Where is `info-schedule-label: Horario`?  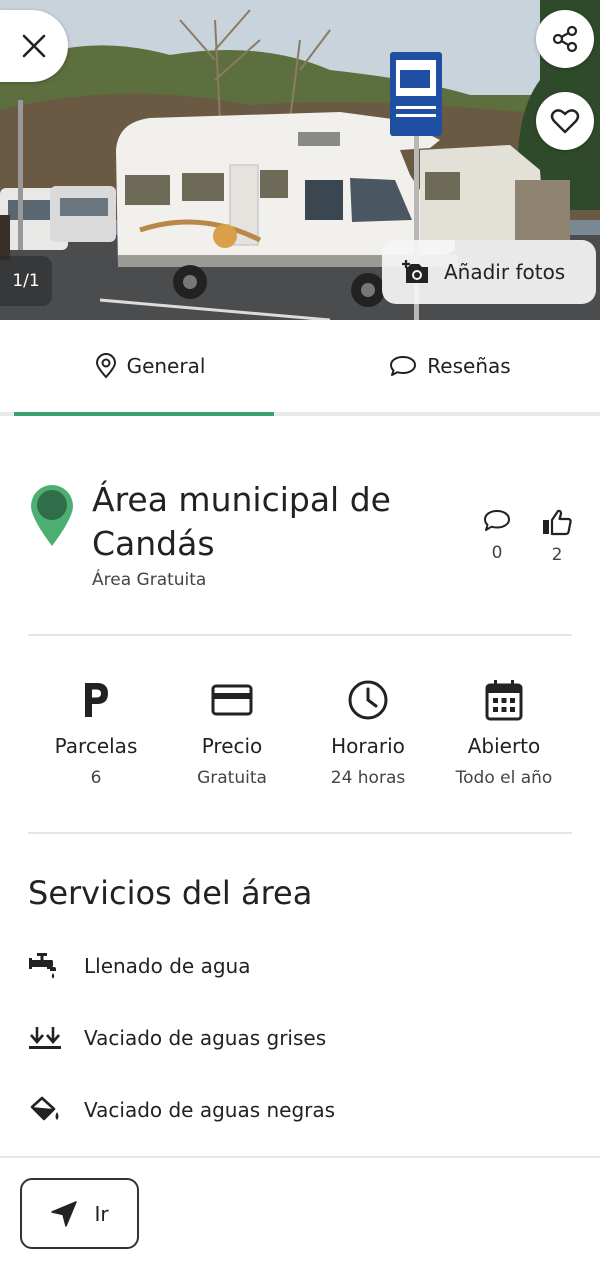
info-schedule-label: Horario is located at coordinates (368, 746).